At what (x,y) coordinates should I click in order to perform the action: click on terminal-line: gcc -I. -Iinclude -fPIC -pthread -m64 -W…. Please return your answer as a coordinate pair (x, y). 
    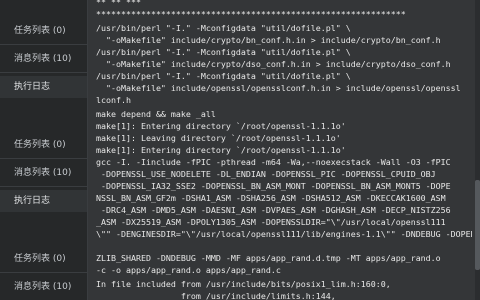
    Looking at the image, I should click on (273, 162).